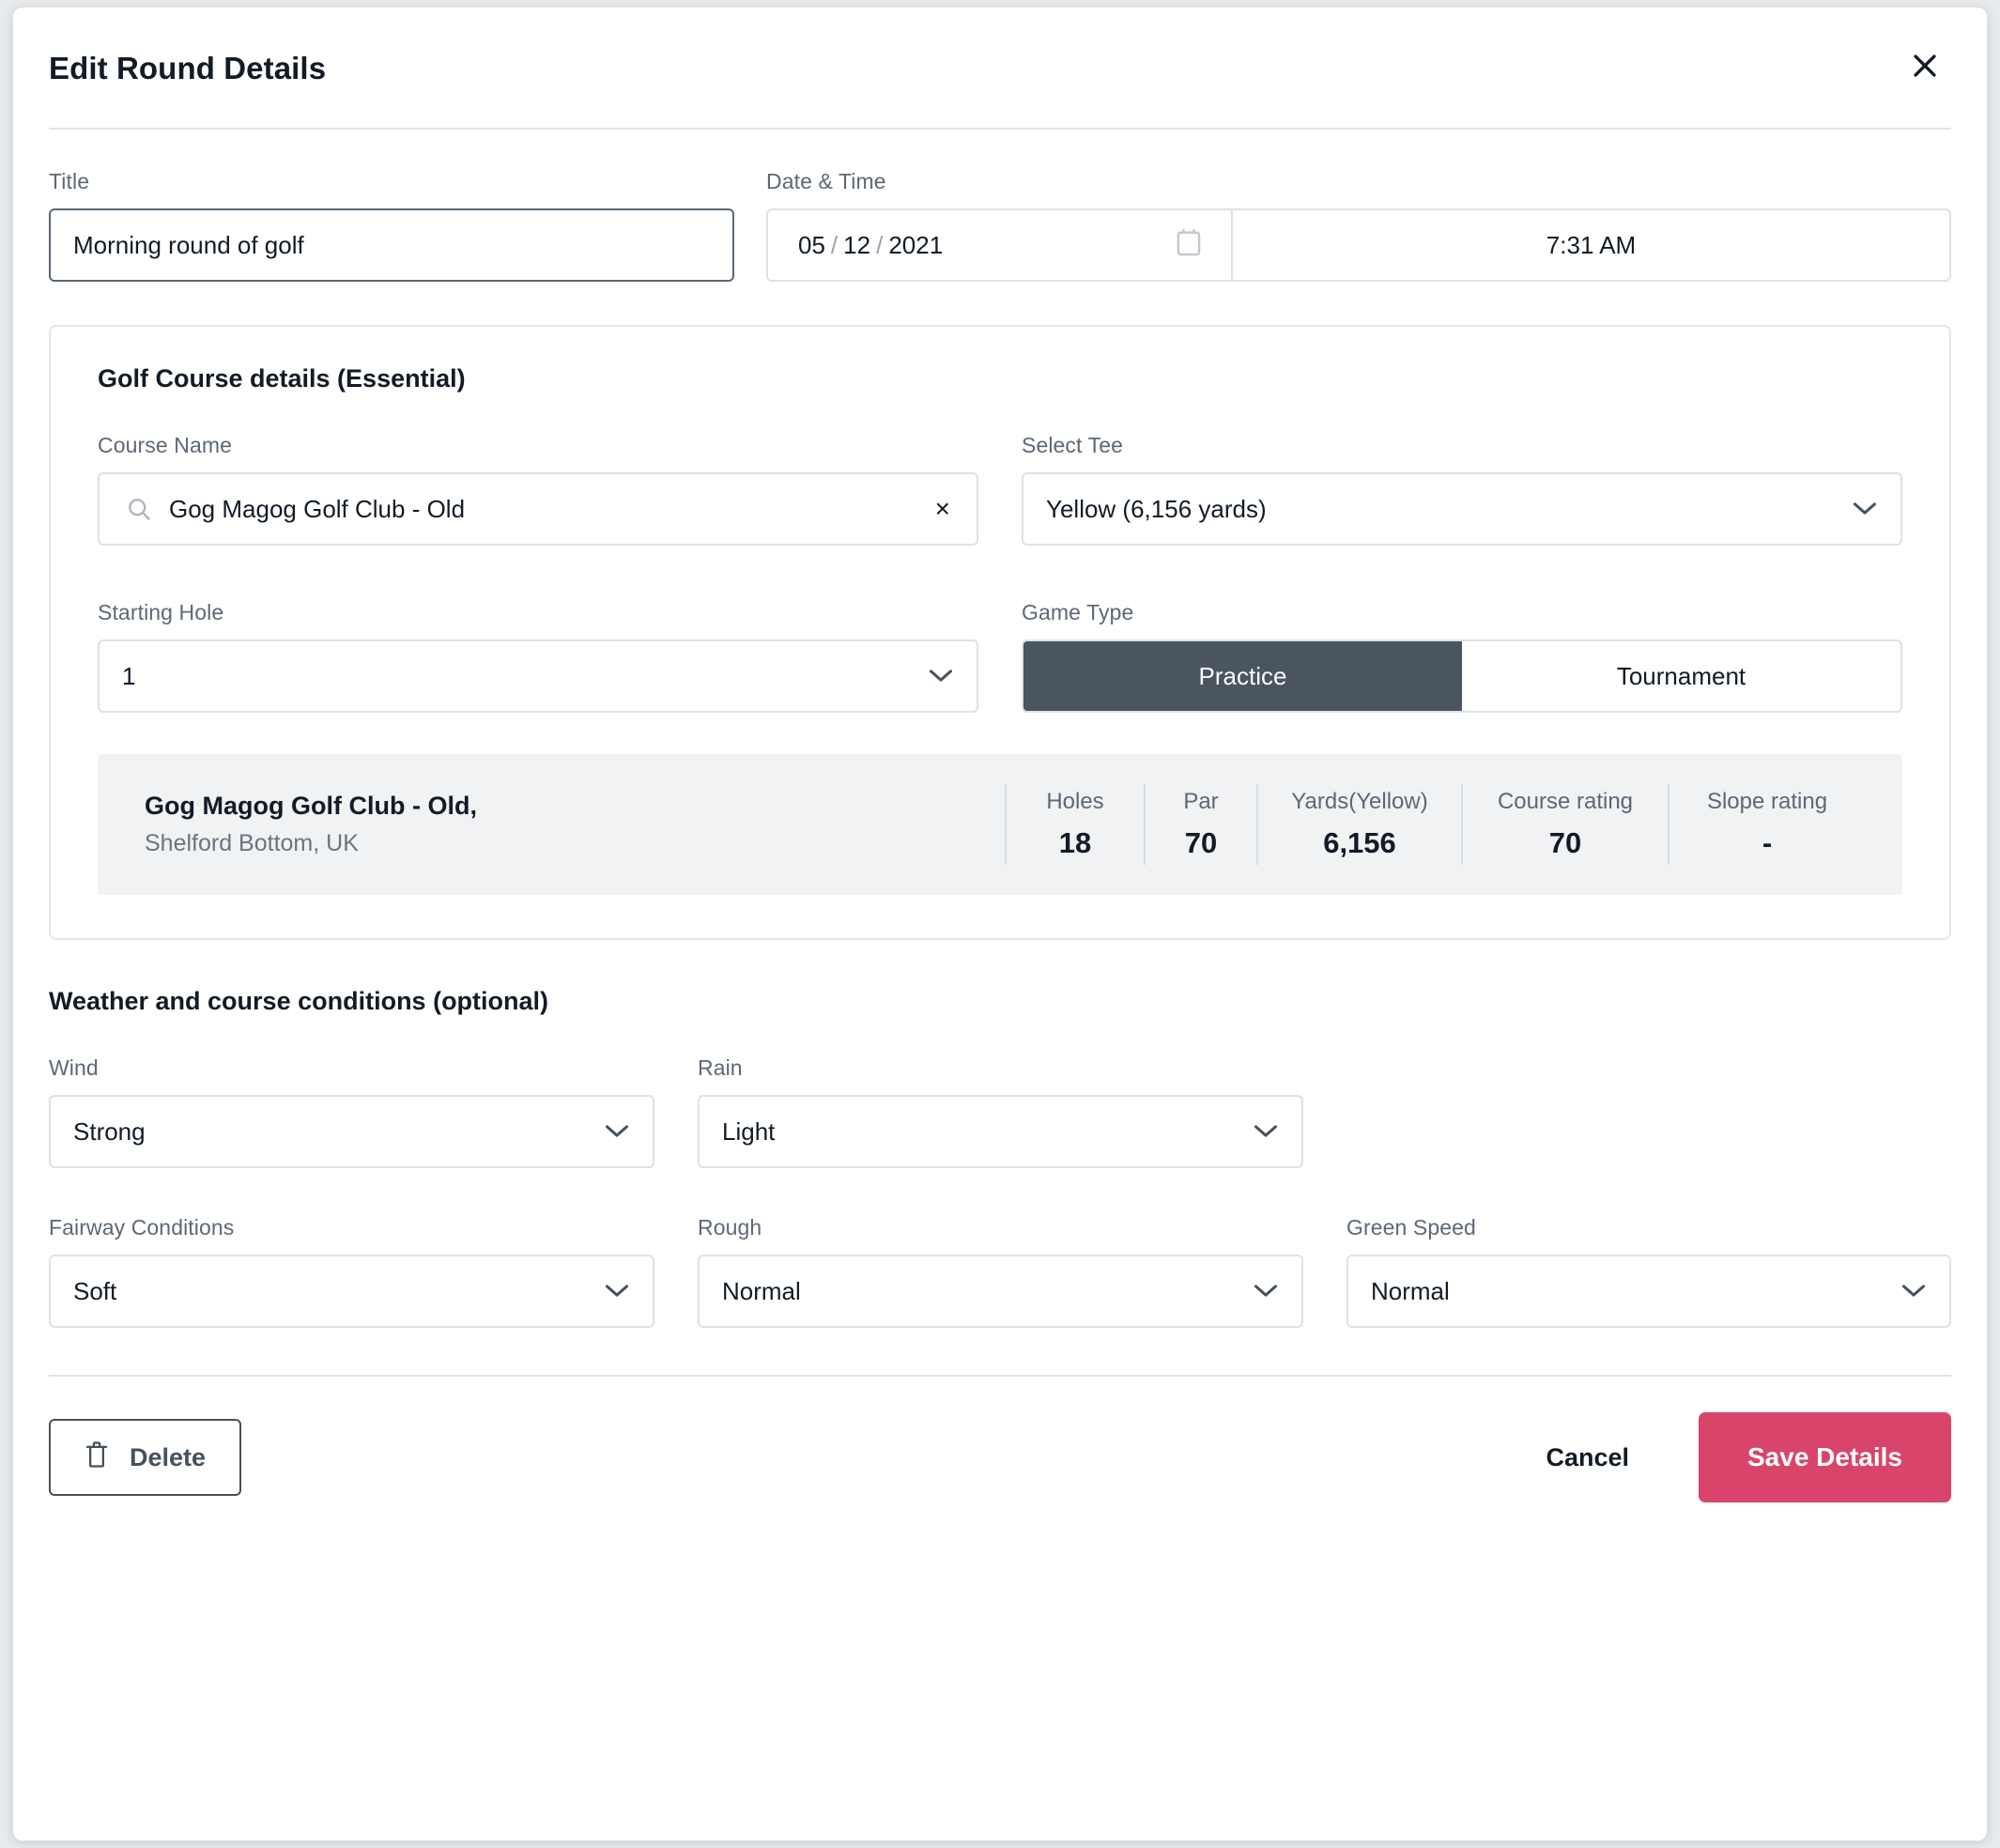  I want to click on trash-icon, so click(97, 1457).